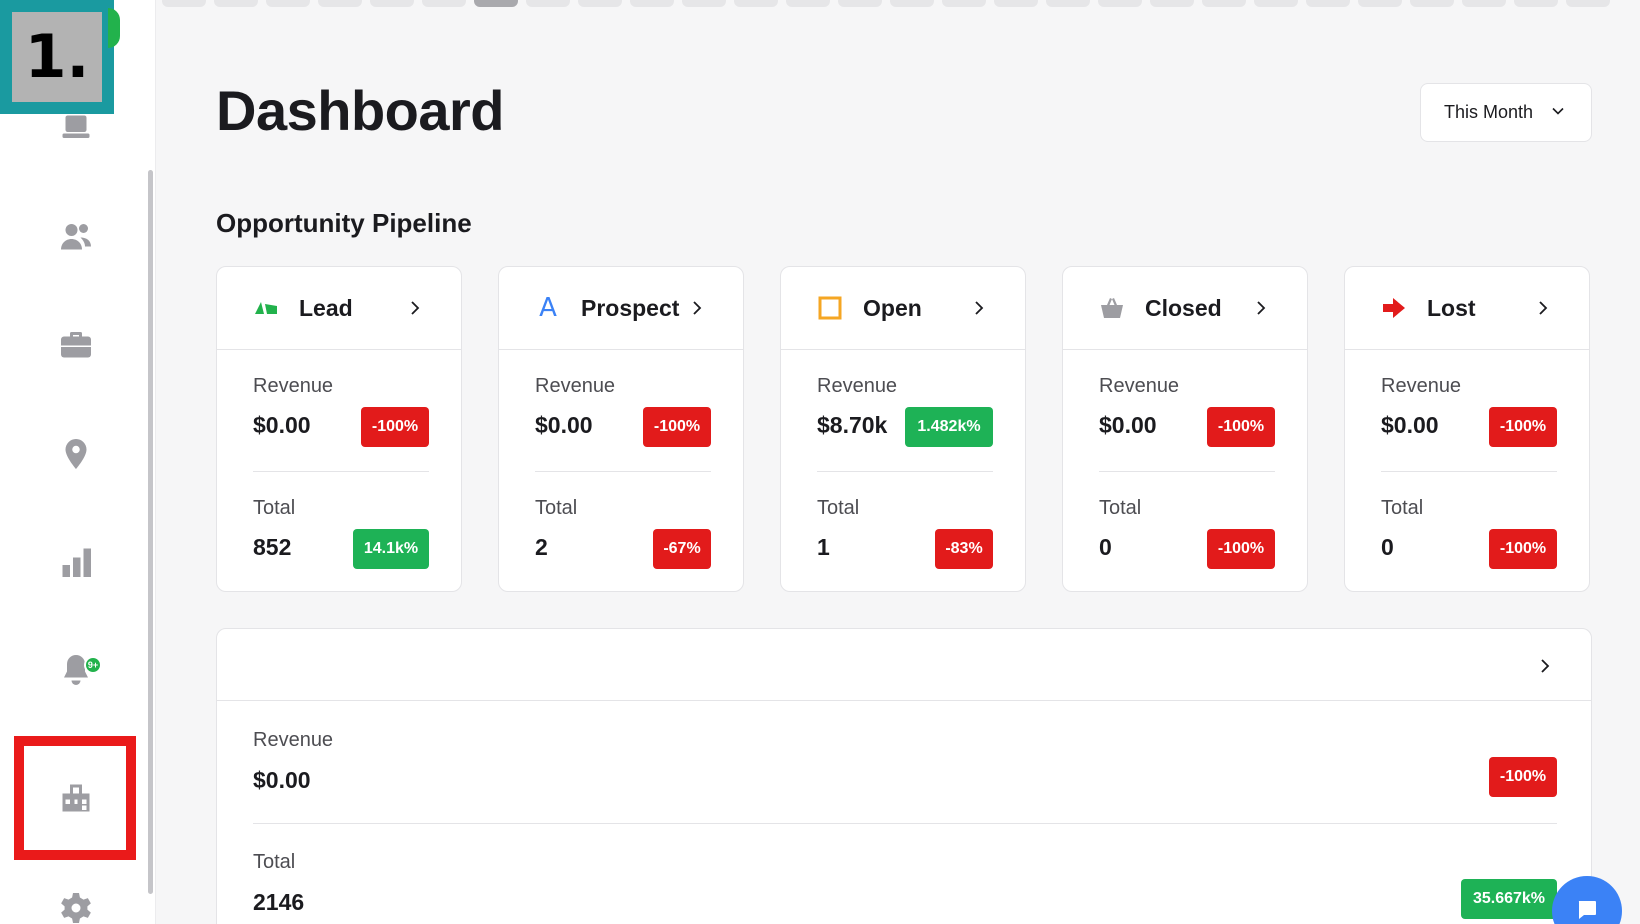  What do you see at coordinates (266, 308) in the screenshot?
I see `lead-icon` at bounding box center [266, 308].